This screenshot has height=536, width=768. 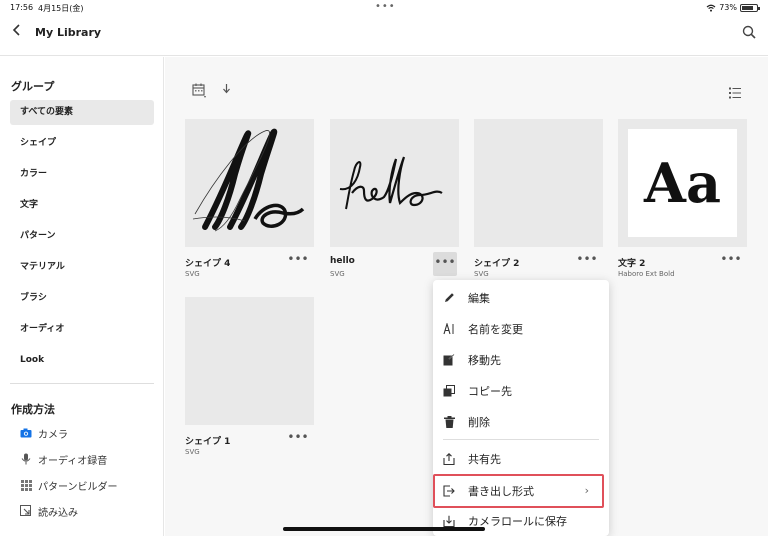 What do you see at coordinates (82, 112) in the screenshot?
I see `sidebar-item-all: すべての要素` at bounding box center [82, 112].